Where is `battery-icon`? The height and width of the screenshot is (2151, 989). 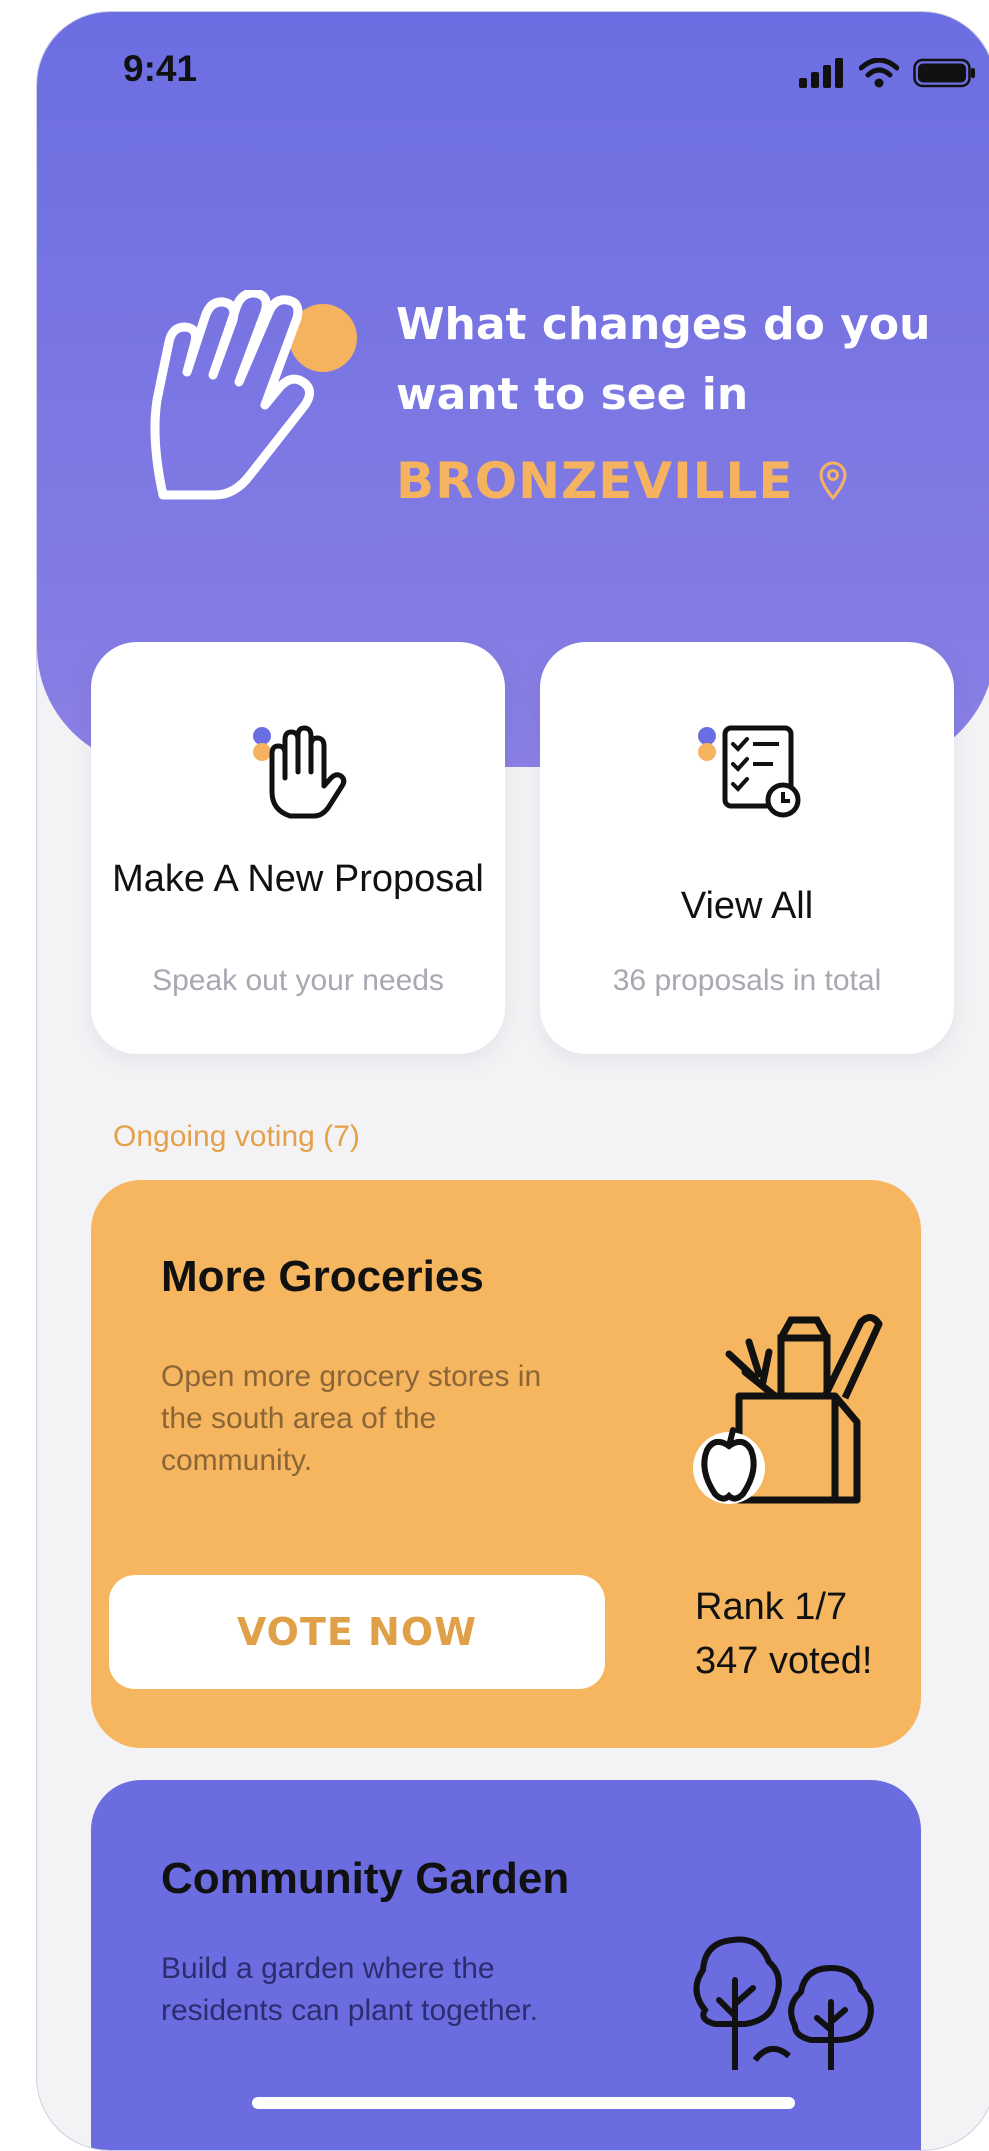
battery-icon is located at coordinates (944, 73).